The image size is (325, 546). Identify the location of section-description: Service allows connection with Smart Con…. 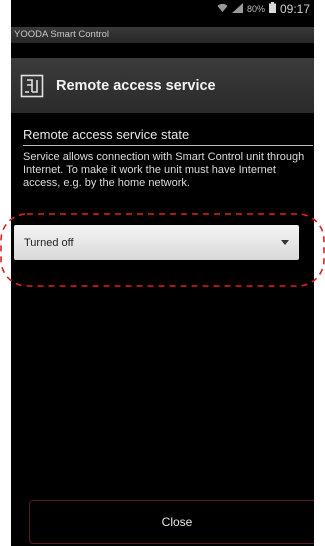
(164, 170).